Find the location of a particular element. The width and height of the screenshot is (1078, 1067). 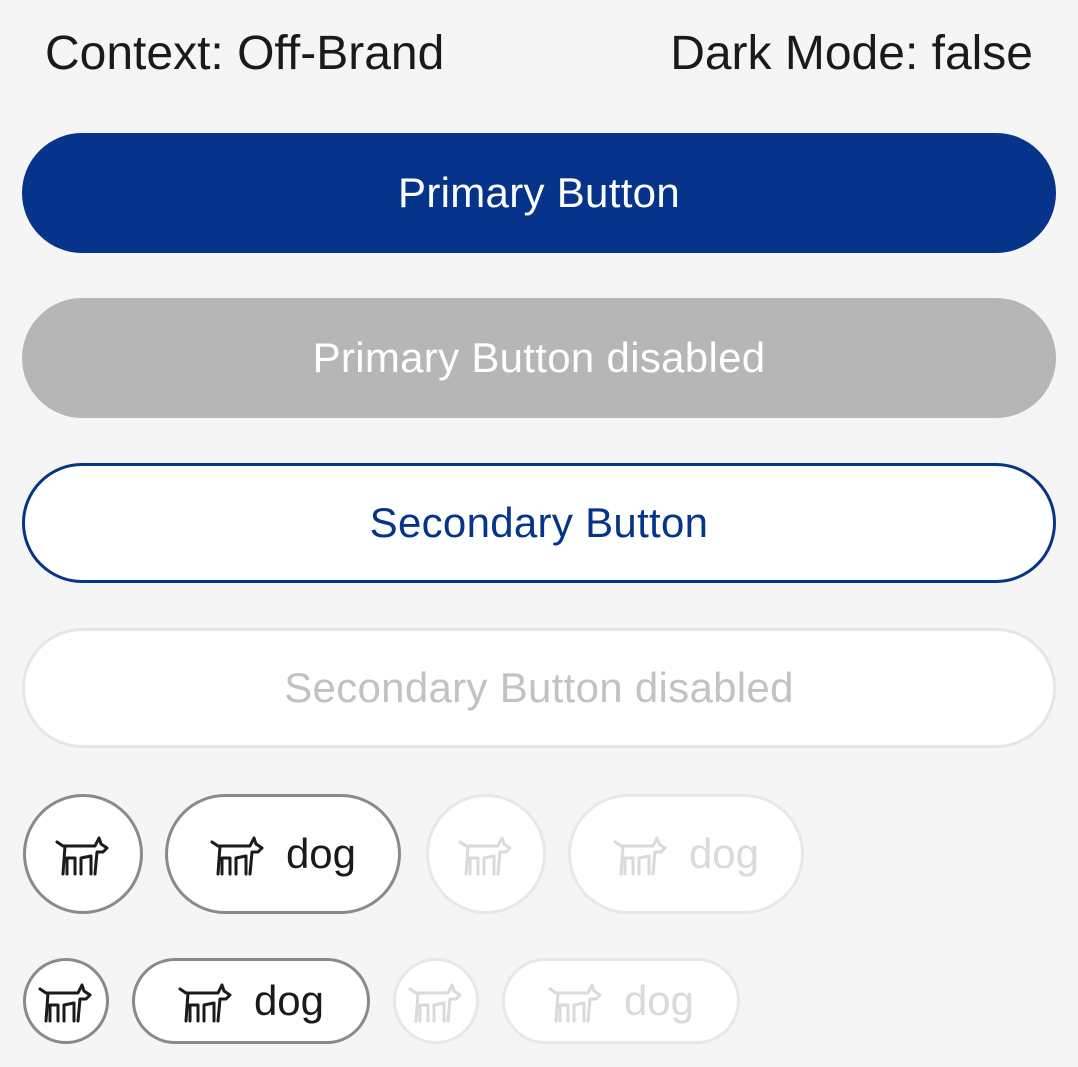

primary-button-label: Primary Button is located at coordinates (539, 192).